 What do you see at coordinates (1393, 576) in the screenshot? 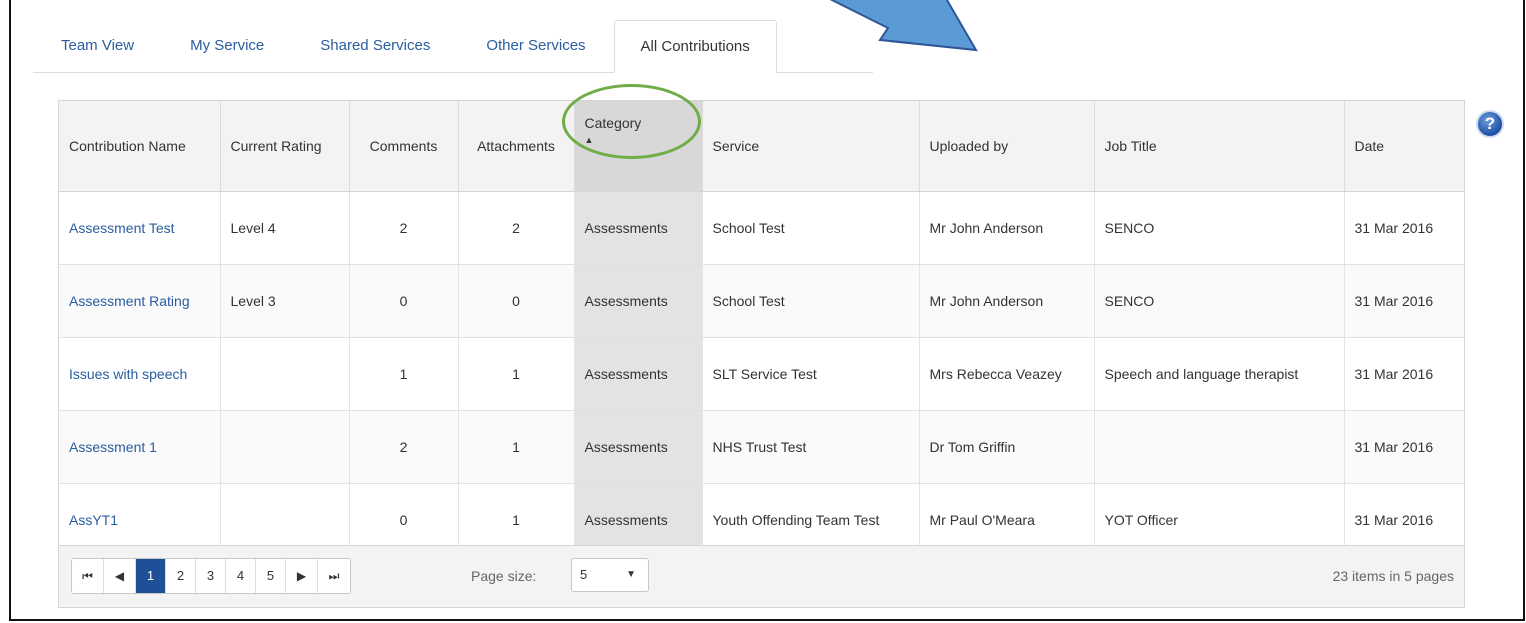
I see `pager-info: 23 items in 5 pages` at bounding box center [1393, 576].